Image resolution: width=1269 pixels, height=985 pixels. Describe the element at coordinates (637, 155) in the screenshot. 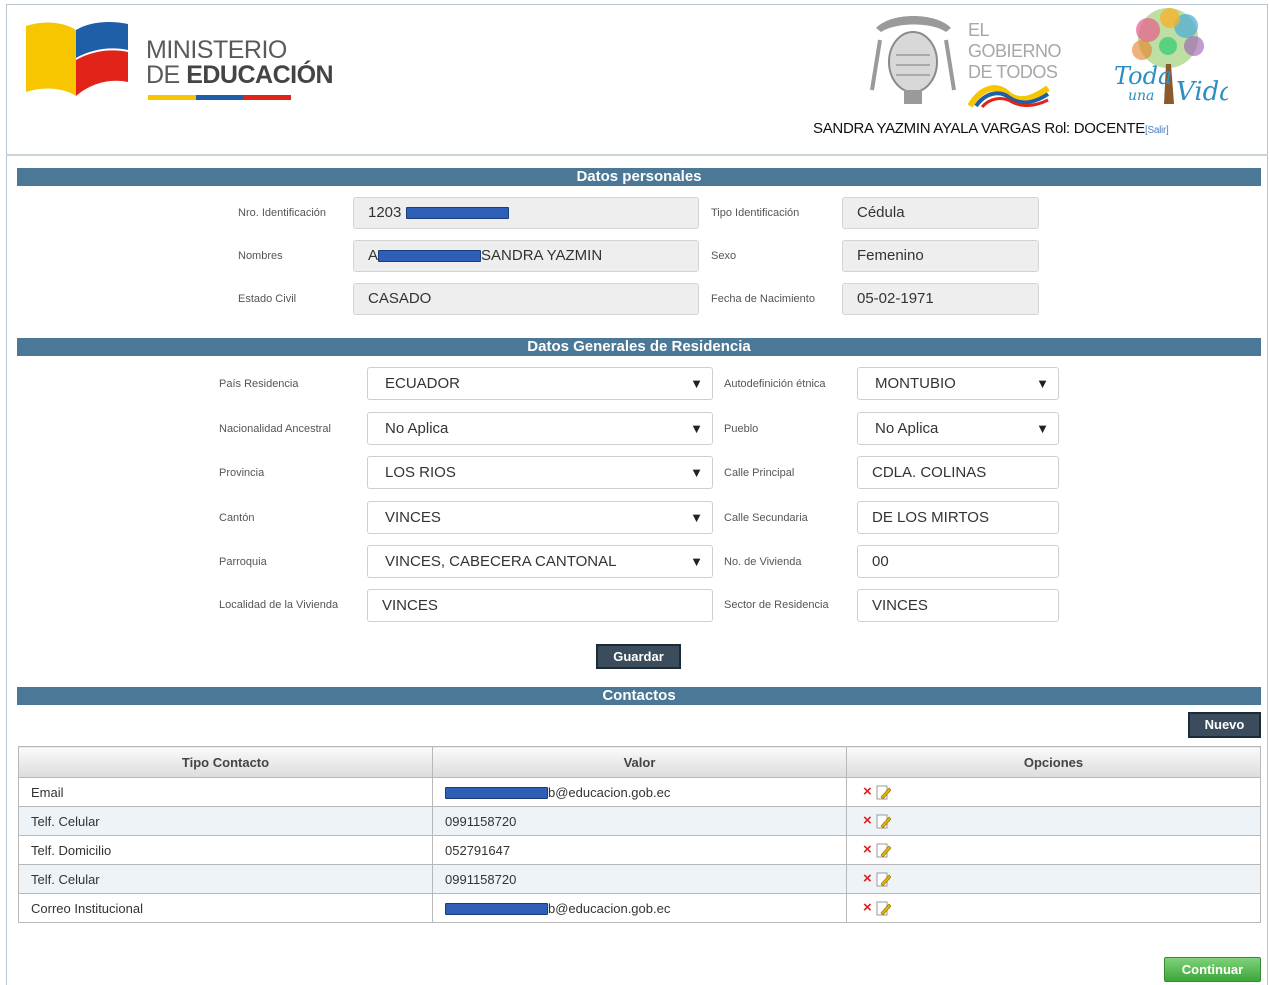

I see `header-divider` at that location.